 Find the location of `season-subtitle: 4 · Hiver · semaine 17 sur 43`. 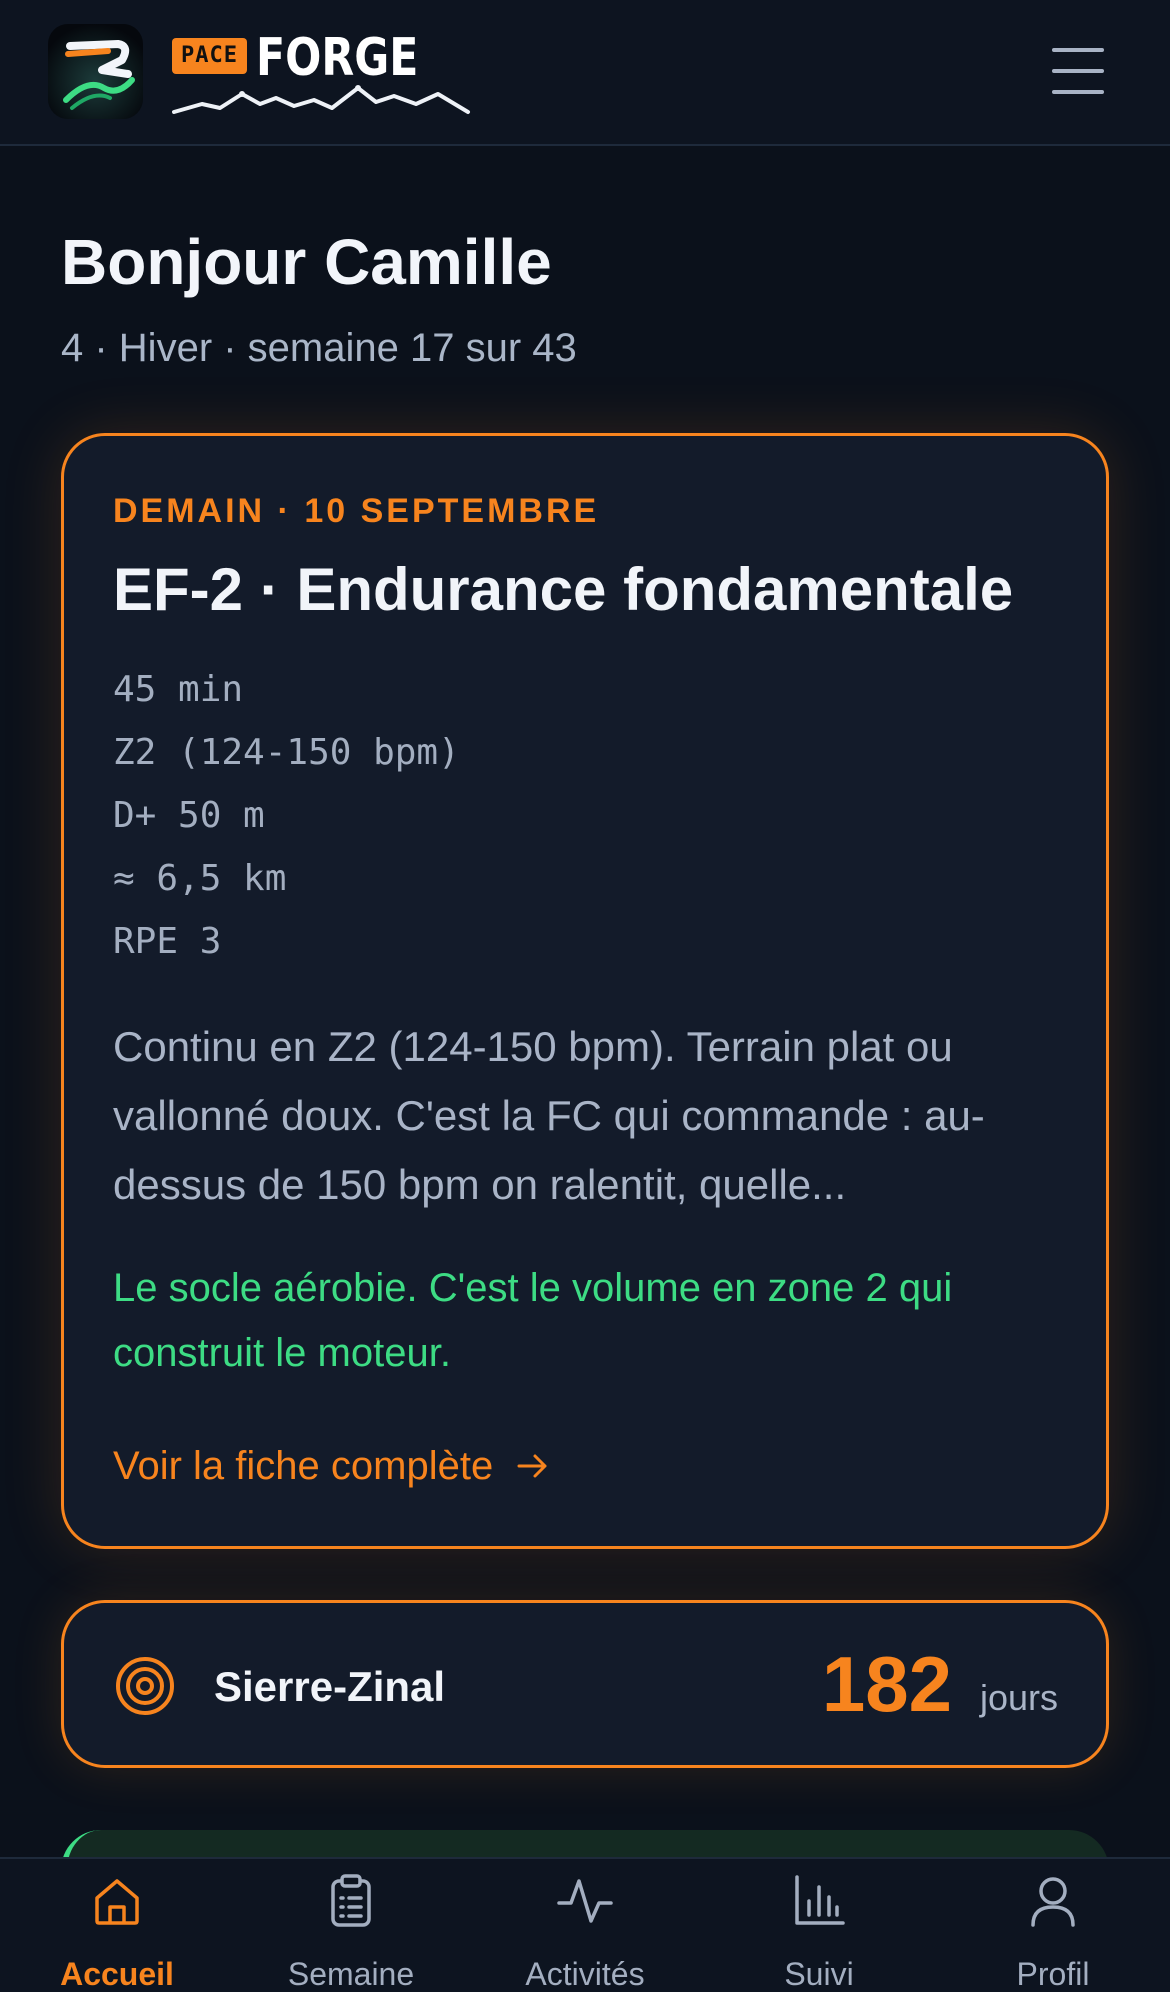

season-subtitle: 4 · Hiver · semaine 17 sur 43 is located at coordinates (319, 348).